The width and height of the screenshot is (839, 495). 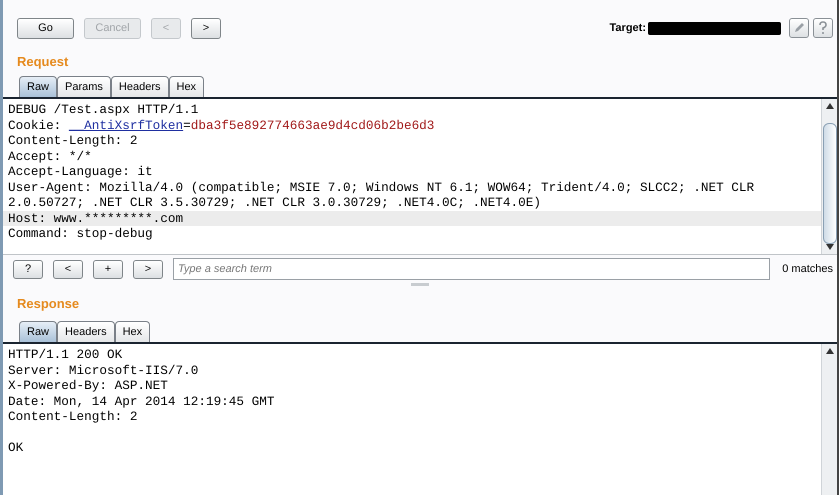 What do you see at coordinates (84, 86) in the screenshot?
I see `tab: Params` at bounding box center [84, 86].